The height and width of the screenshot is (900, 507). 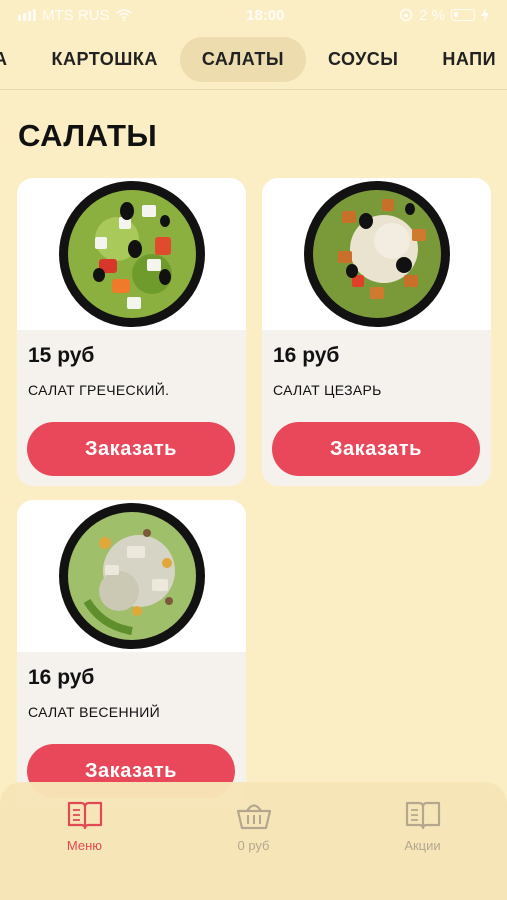 I want to click on nav-cart: 0 руб, so click(x=254, y=826).